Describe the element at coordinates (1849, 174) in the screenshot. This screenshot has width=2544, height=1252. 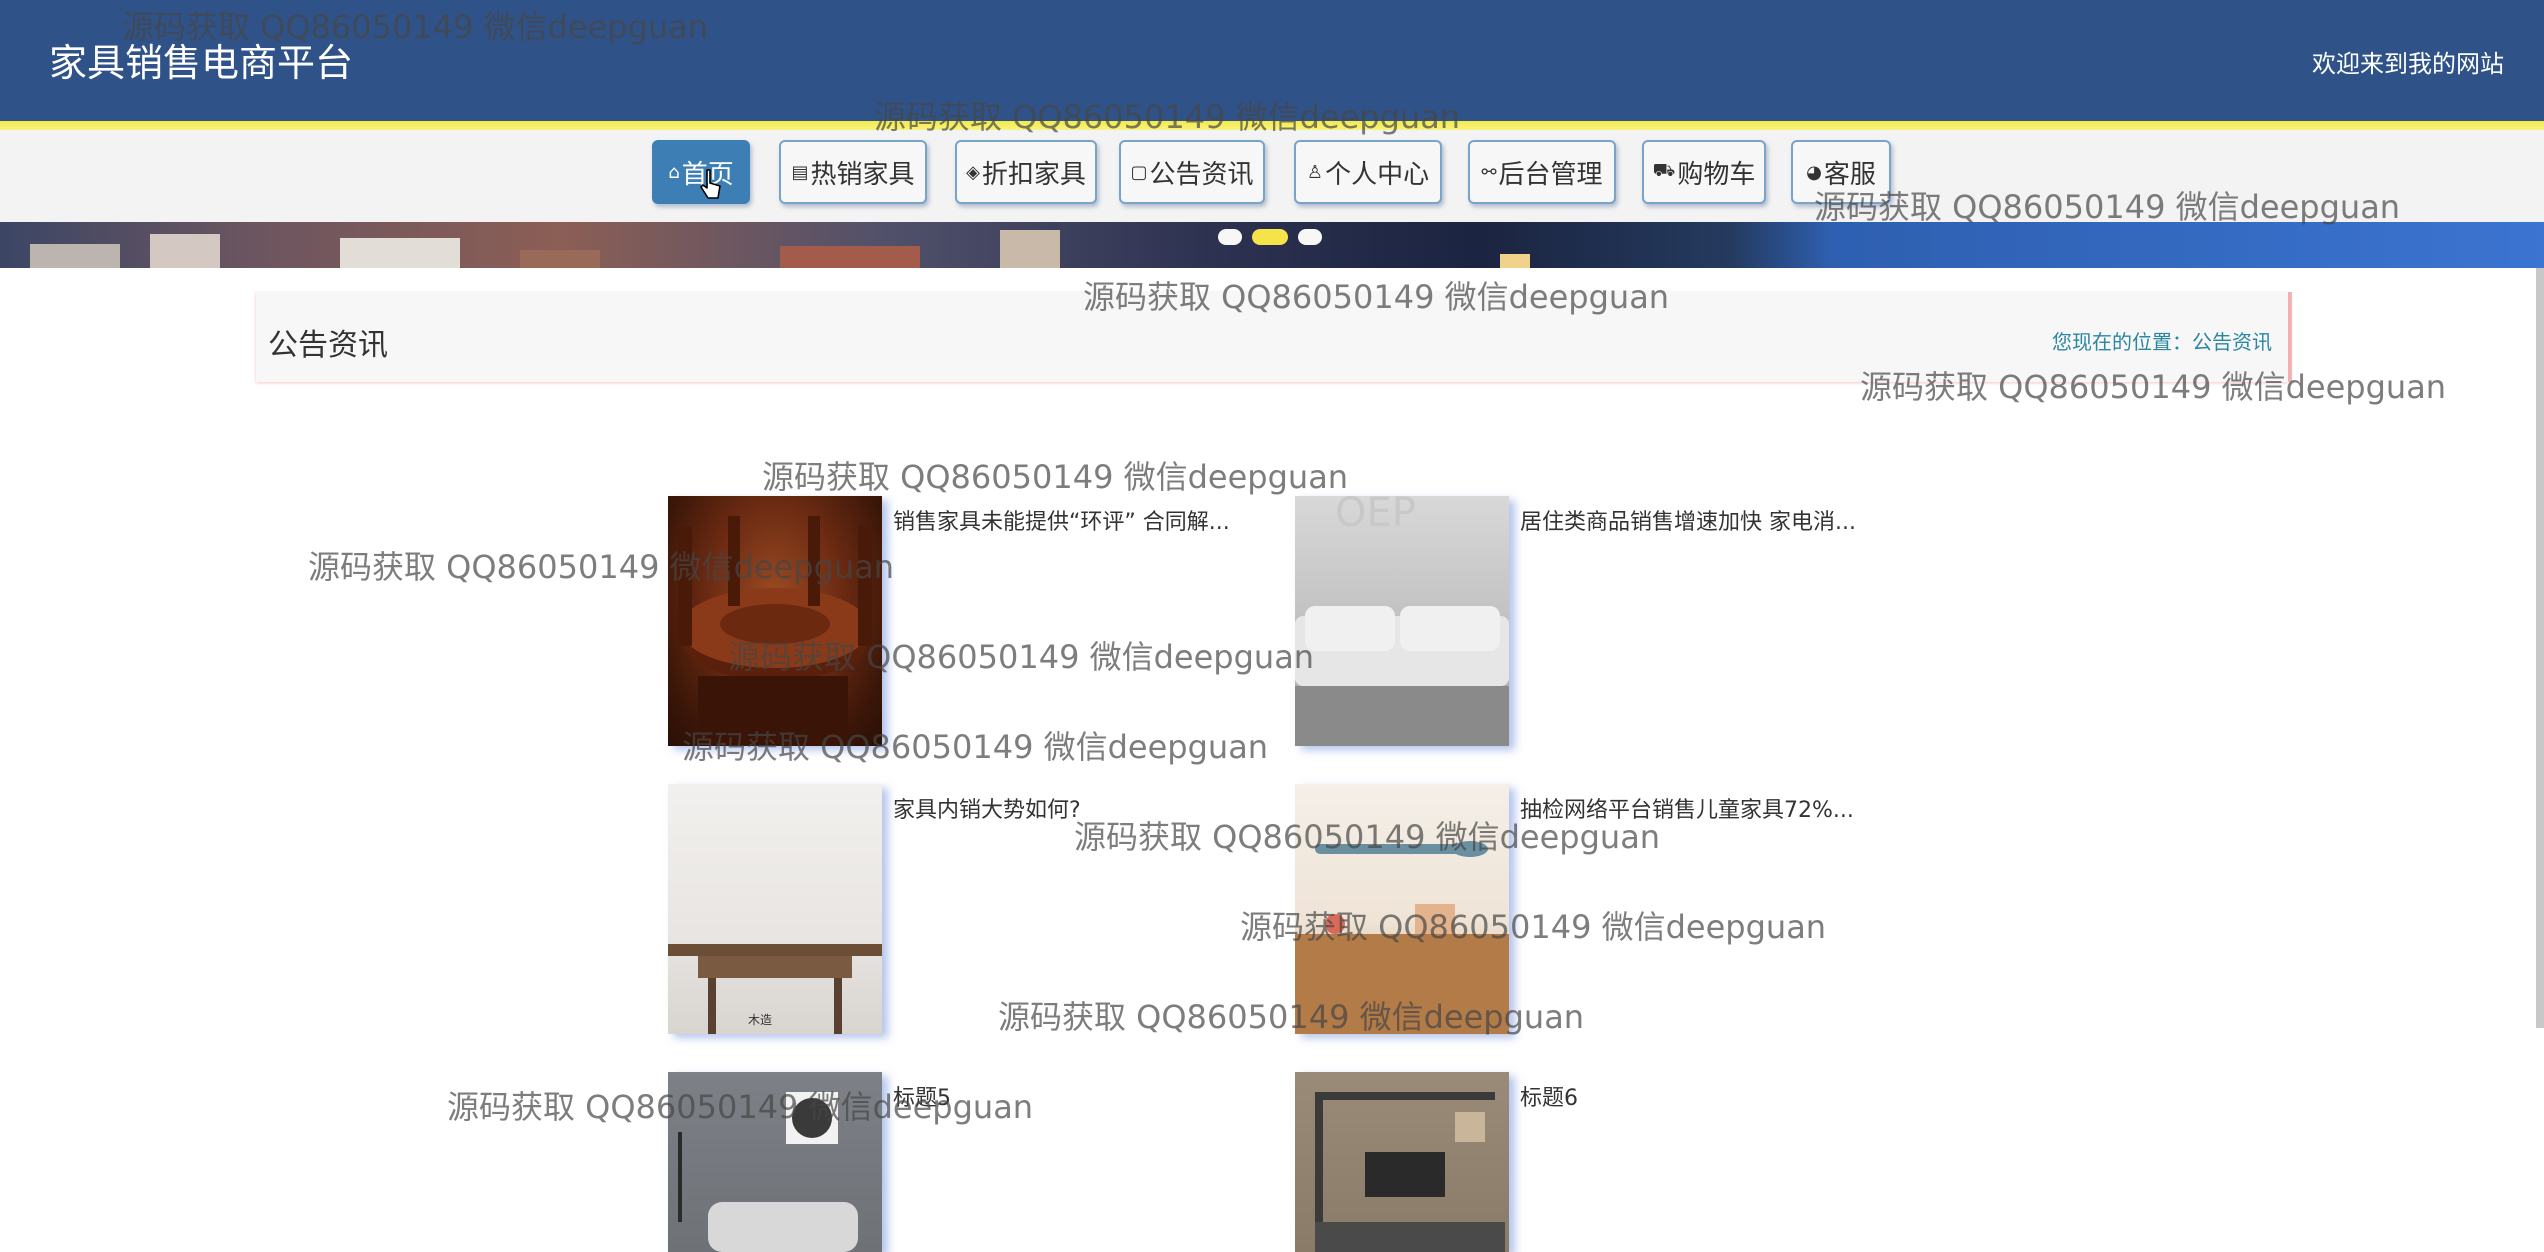
I see `nav-label: 客服` at that location.